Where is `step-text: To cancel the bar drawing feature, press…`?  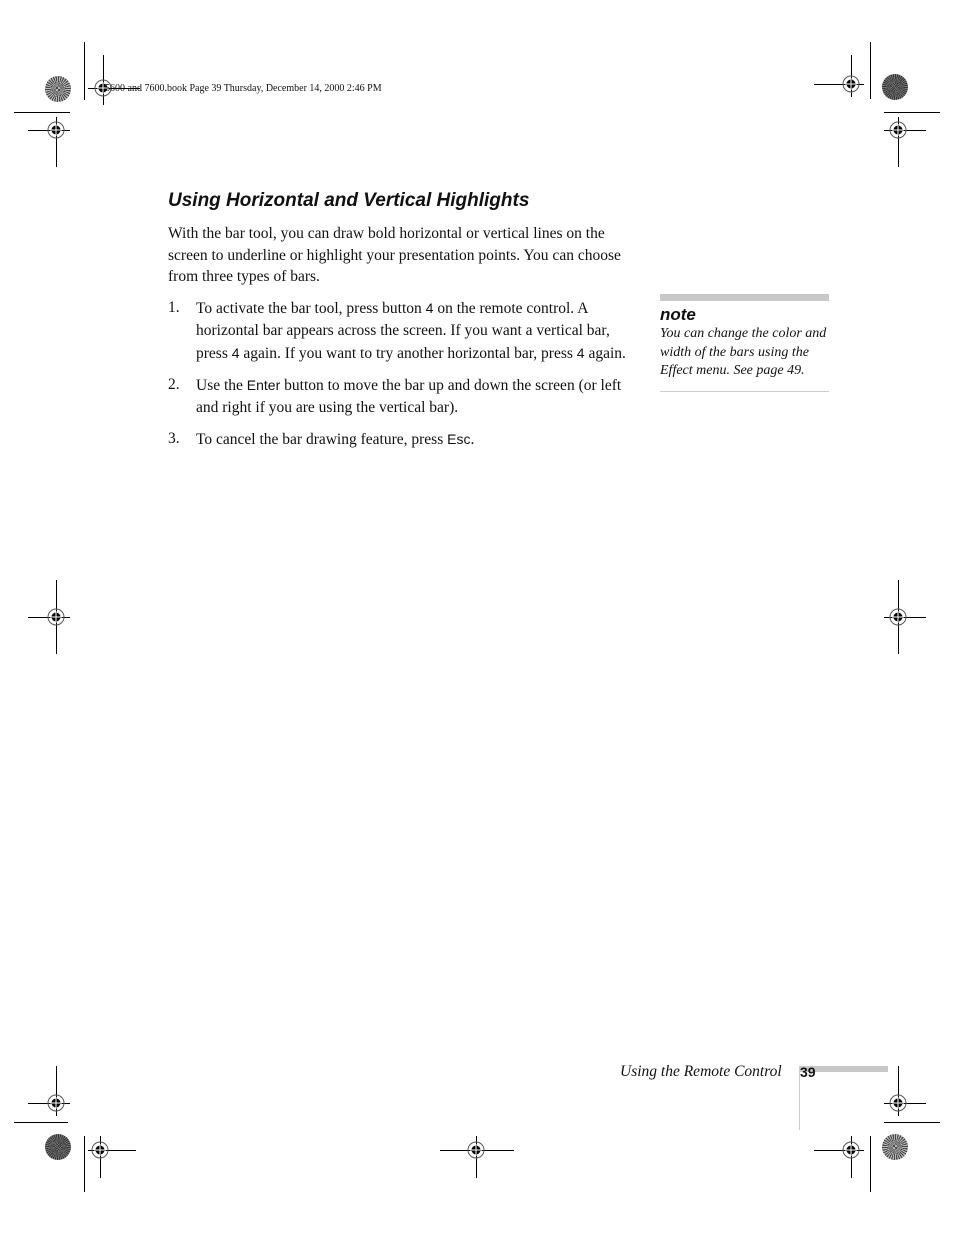
step-text: To cancel the bar drawing feature, press… is located at coordinates (335, 439).